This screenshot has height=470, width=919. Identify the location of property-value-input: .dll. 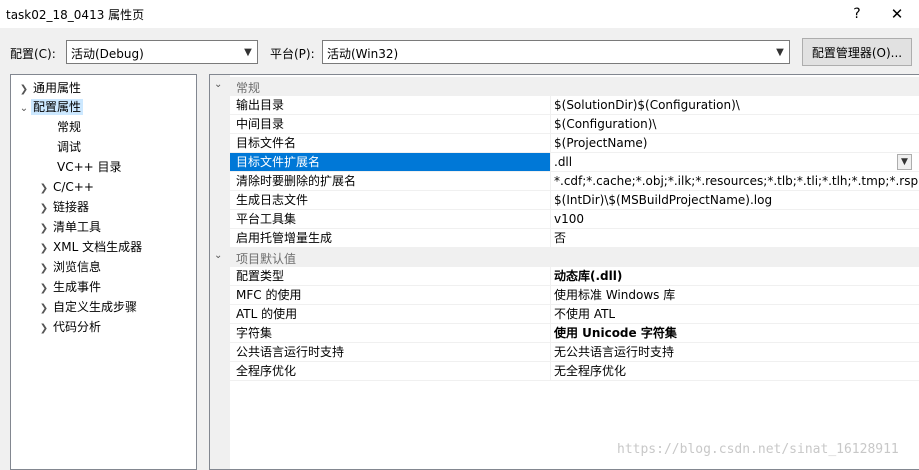
(734, 162).